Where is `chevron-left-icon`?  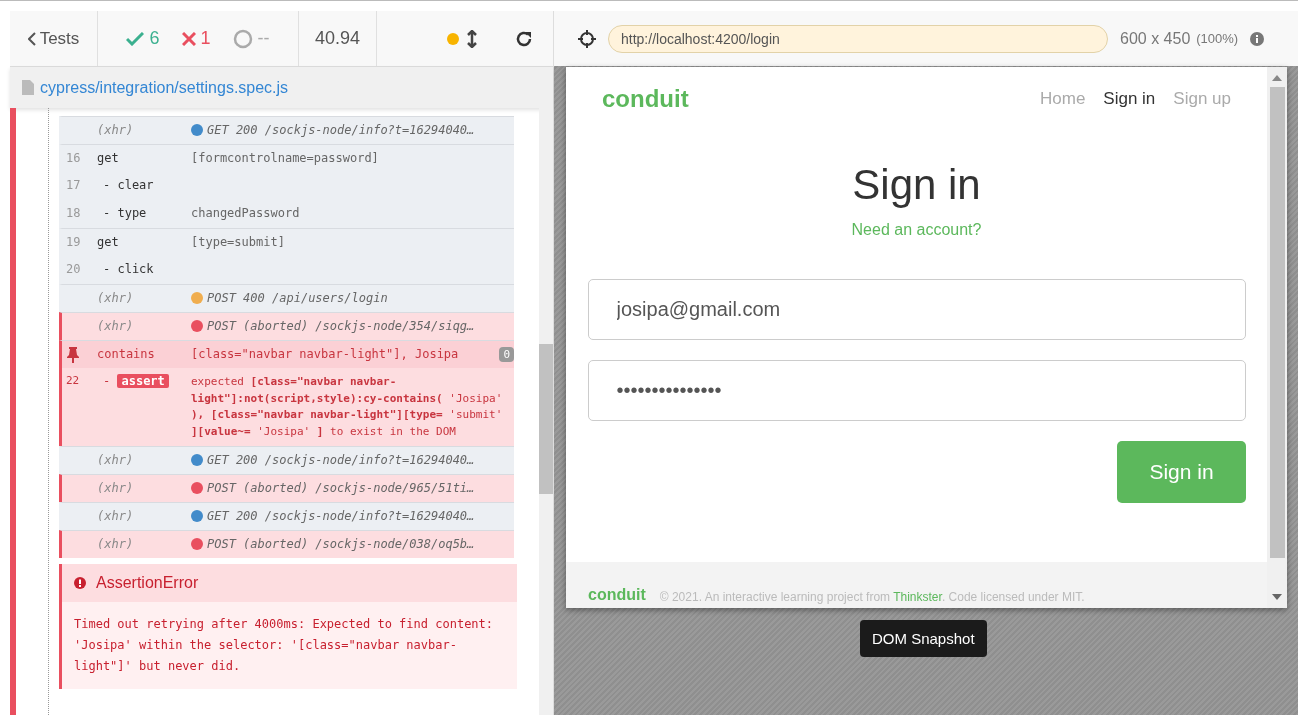 chevron-left-icon is located at coordinates (31, 38).